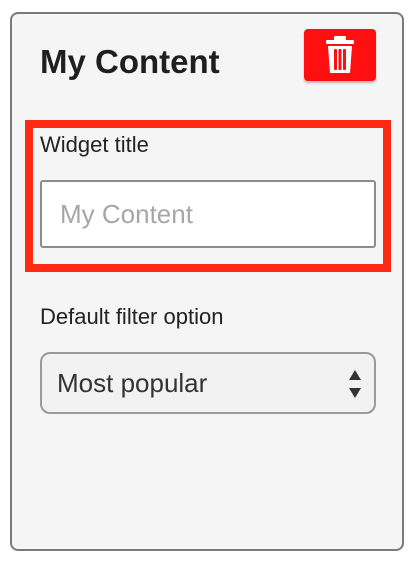 The image size is (418, 566). What do you see at coordinates (94, 144) in the screenshot?
I see `widget-title-label: Widget title` at bounding box center [94, 144].